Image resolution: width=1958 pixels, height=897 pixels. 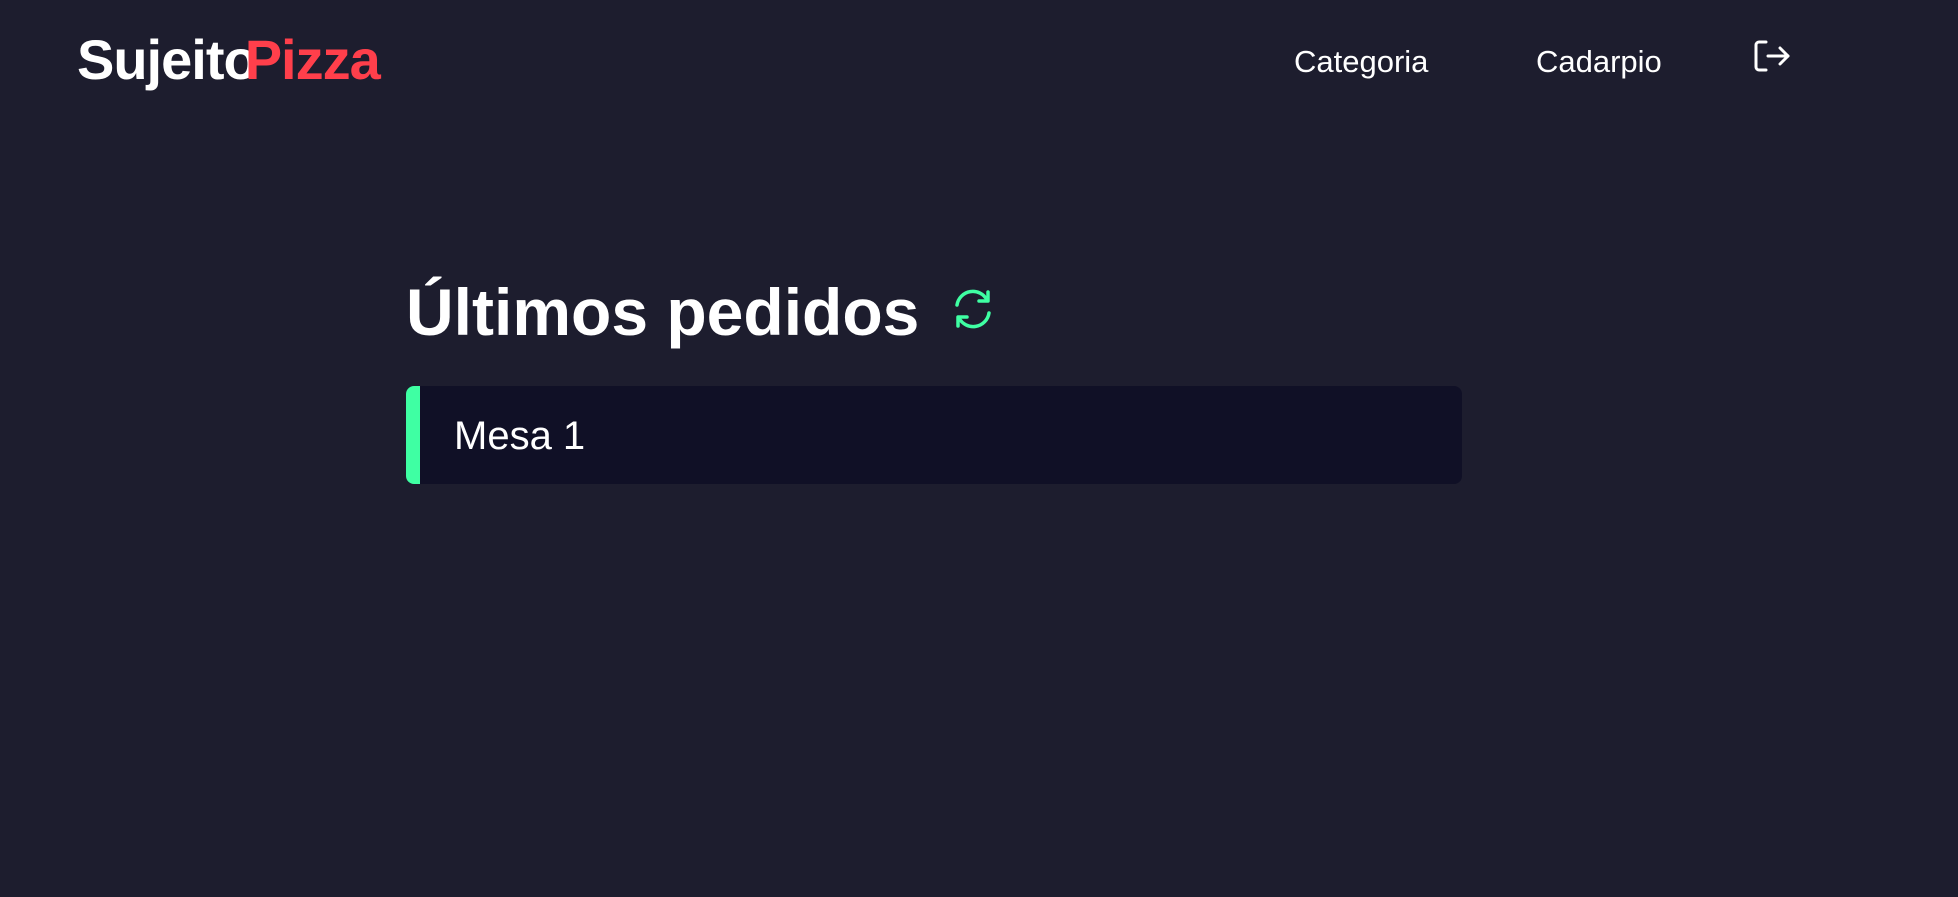 I want to click on refresh-icon, so click(x=973, y=309).